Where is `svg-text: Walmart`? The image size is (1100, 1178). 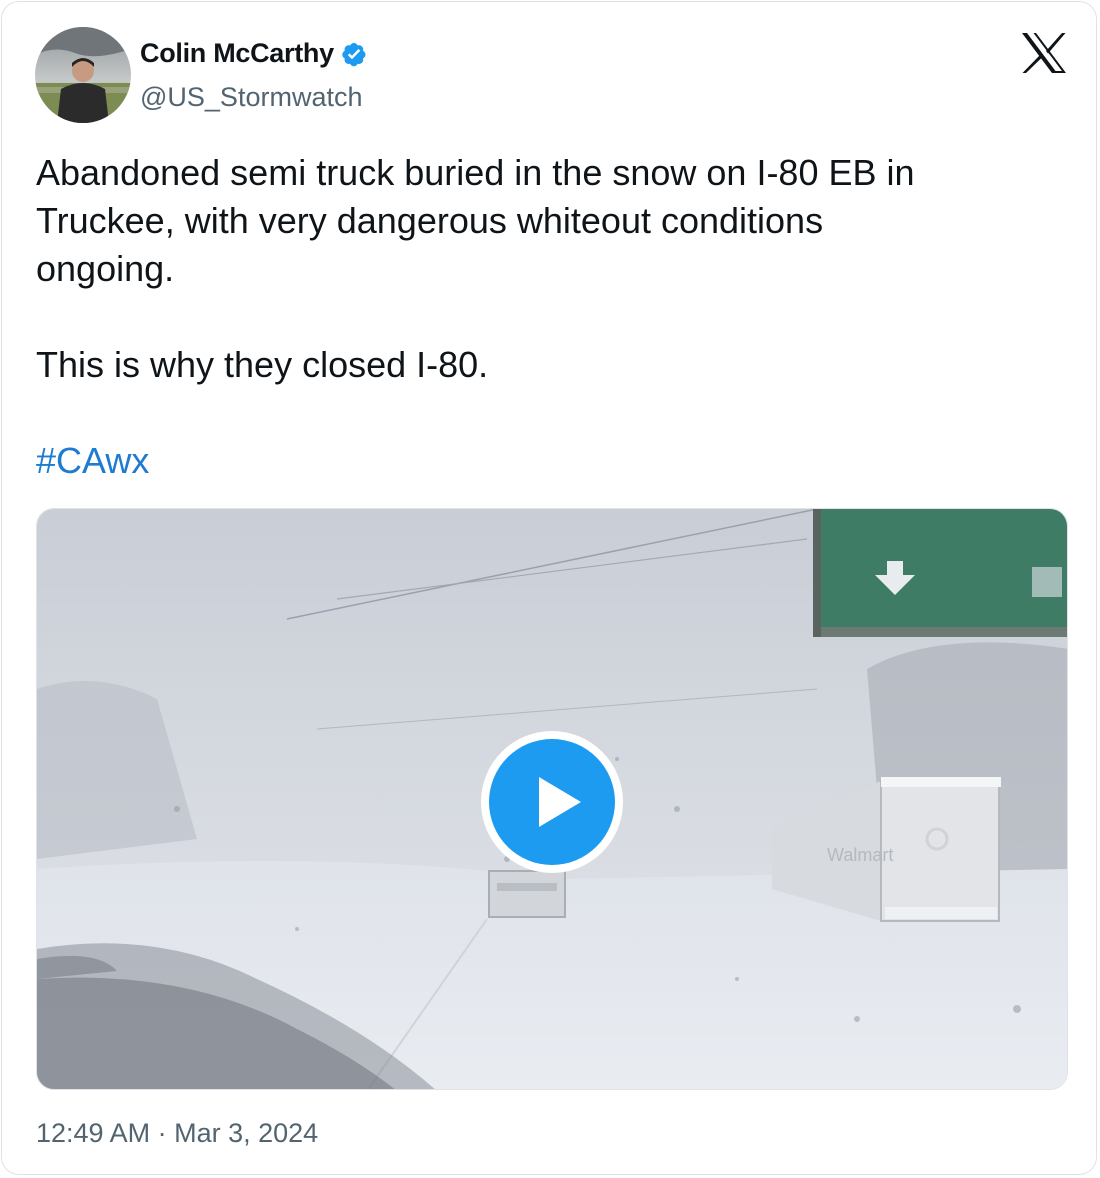
svg-text: Walmart is located at coordinates (860, 855).